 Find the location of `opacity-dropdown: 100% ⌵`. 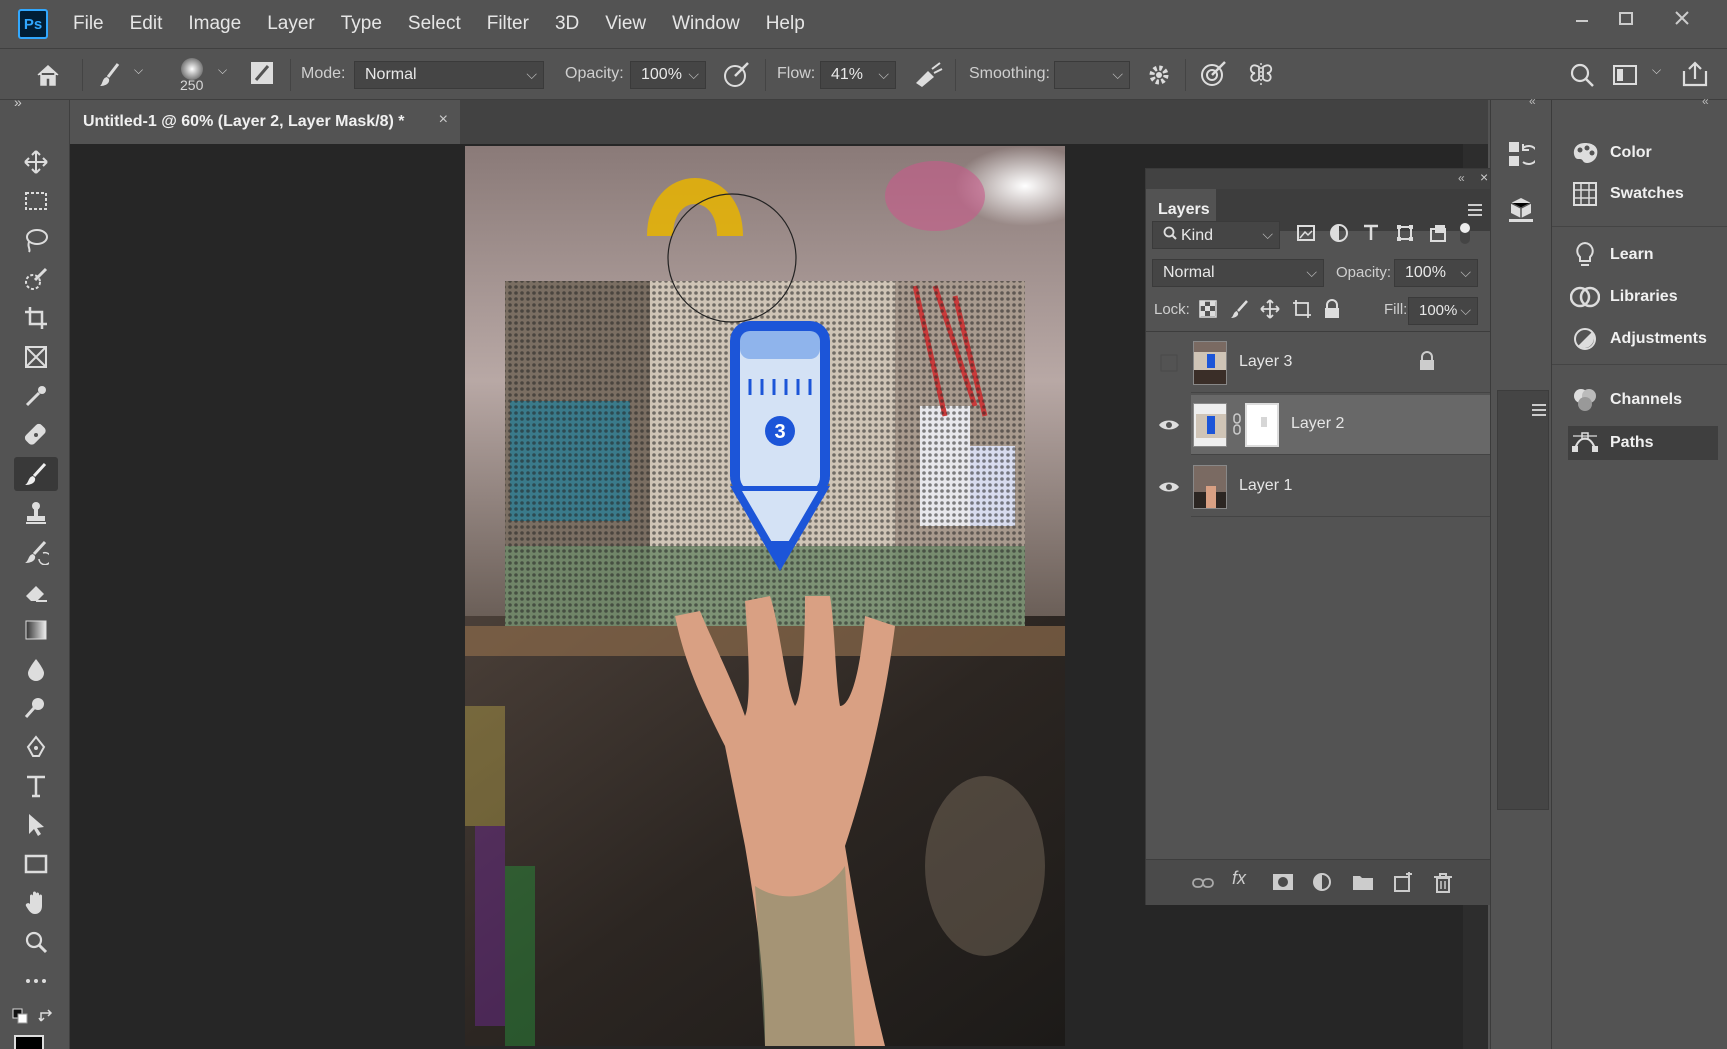

opacity-dropdown: 100% ⌵ is located at coordinates (668, 75).